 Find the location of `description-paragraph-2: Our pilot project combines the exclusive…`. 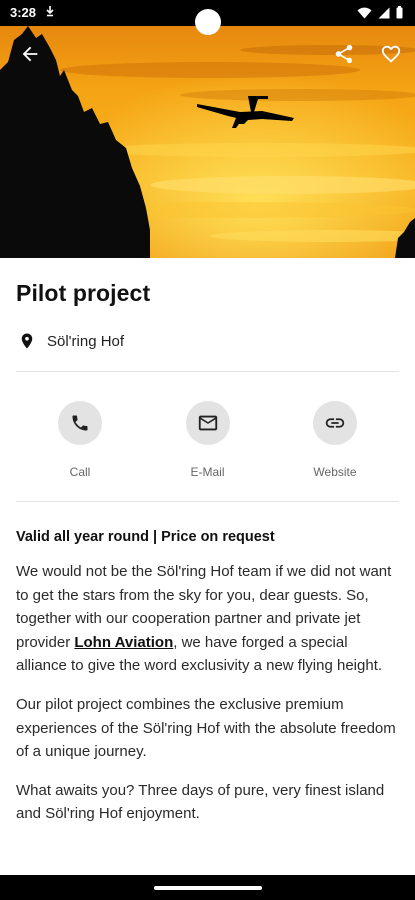

description-paragraph-2: Our pilot project combines the exclusive… is located at coordinates (206, 728).